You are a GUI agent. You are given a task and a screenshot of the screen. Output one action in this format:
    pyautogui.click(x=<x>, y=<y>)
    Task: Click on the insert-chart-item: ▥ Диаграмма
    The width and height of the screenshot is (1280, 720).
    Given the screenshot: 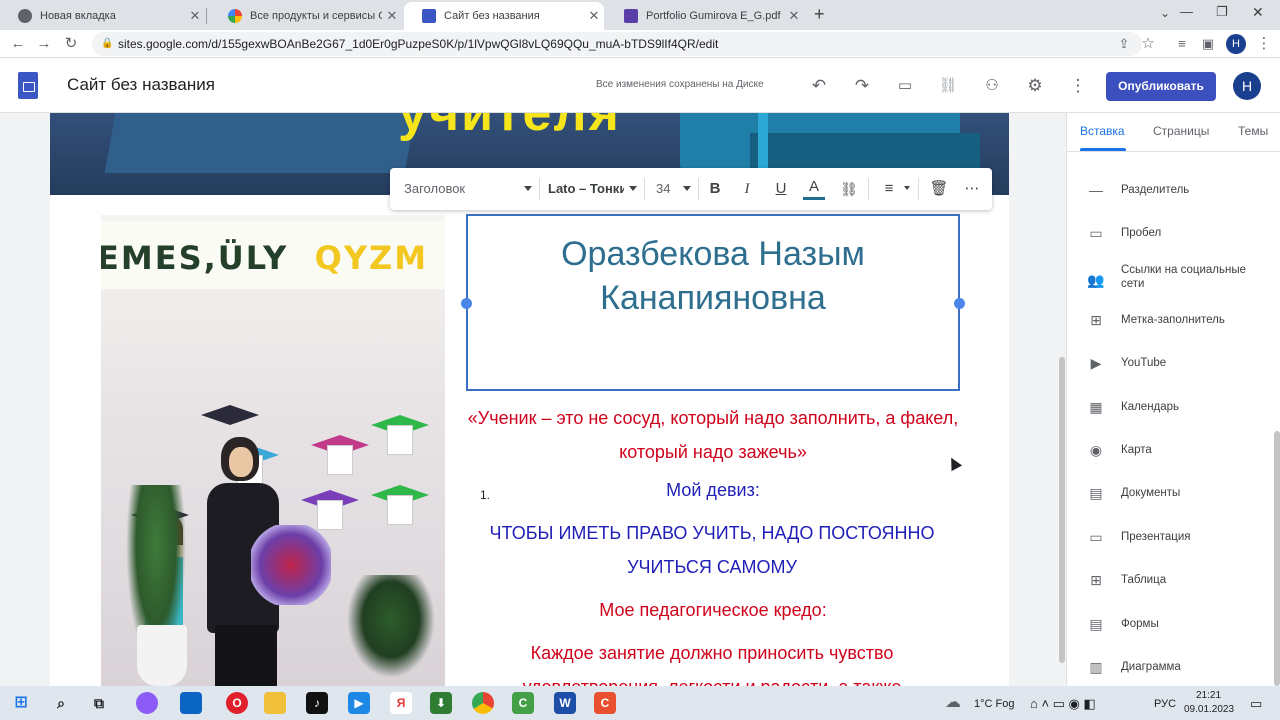 What is the action you would take?
    pyautogui.click(x=1167, y=667)
    